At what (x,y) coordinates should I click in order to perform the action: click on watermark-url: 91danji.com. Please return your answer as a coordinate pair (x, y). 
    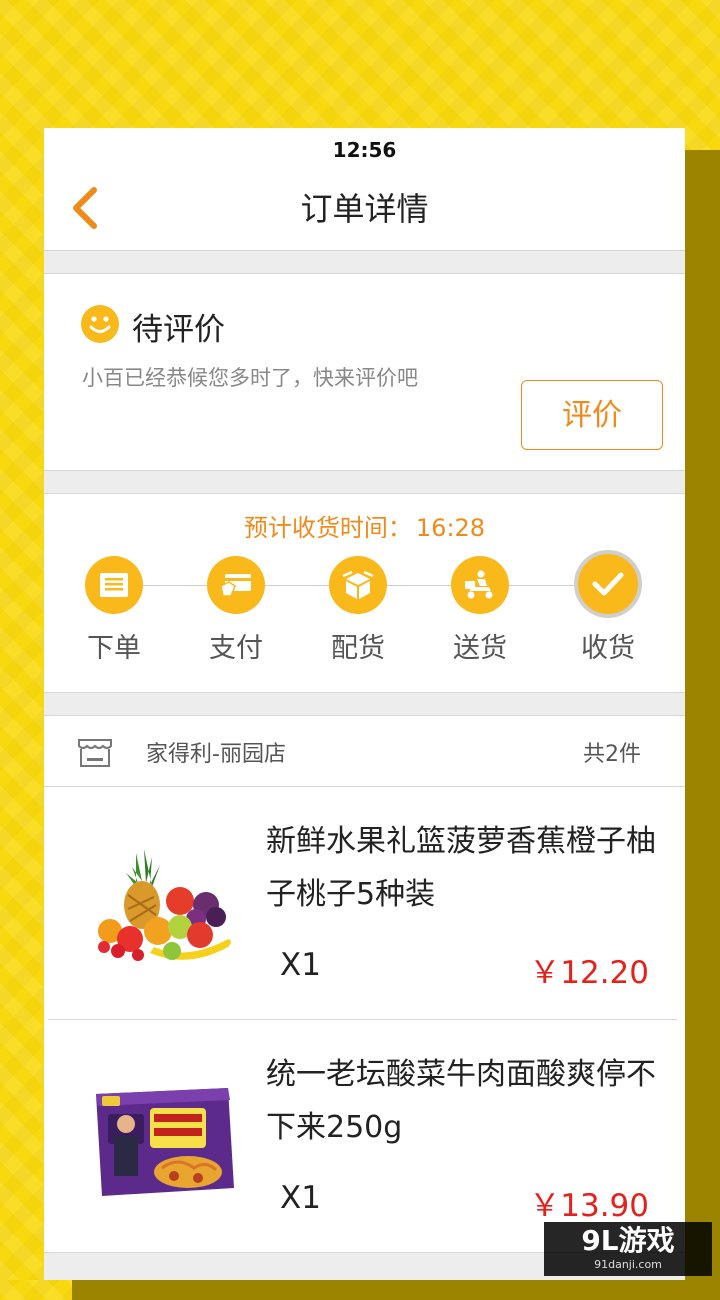
    Looking at the image, I should click on (628, 1264).